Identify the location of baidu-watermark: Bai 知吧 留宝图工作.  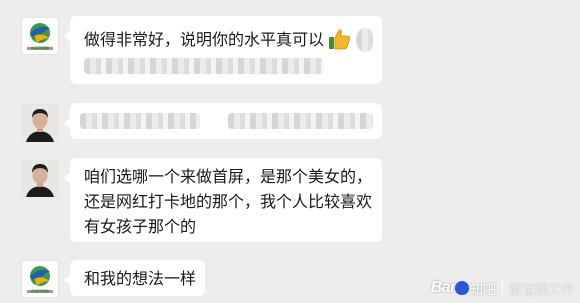
(502, 288).